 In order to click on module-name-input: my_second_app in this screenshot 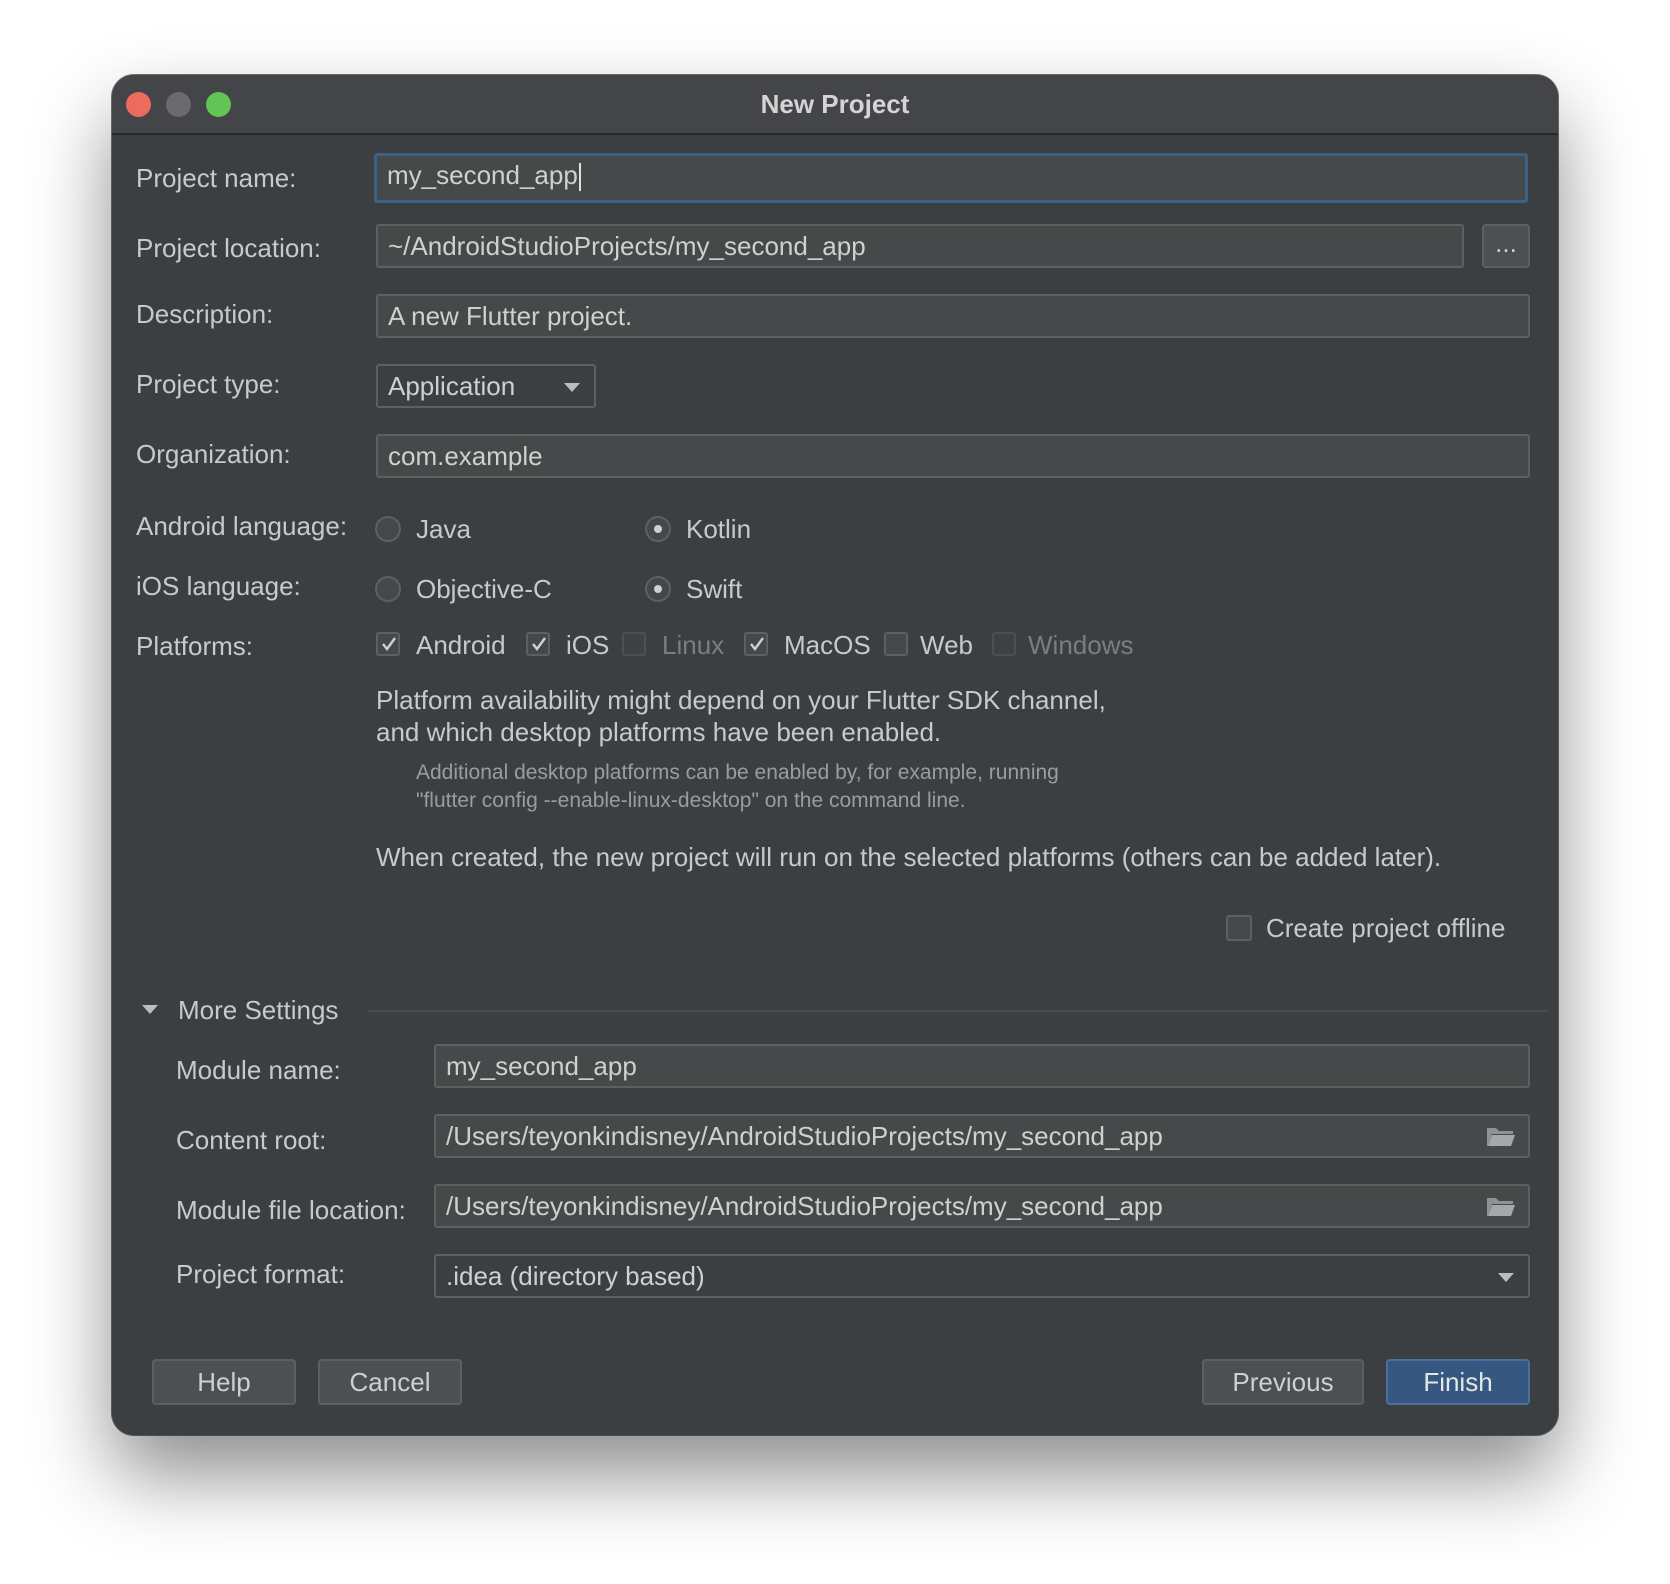, I will do `click(982, 1066)`.